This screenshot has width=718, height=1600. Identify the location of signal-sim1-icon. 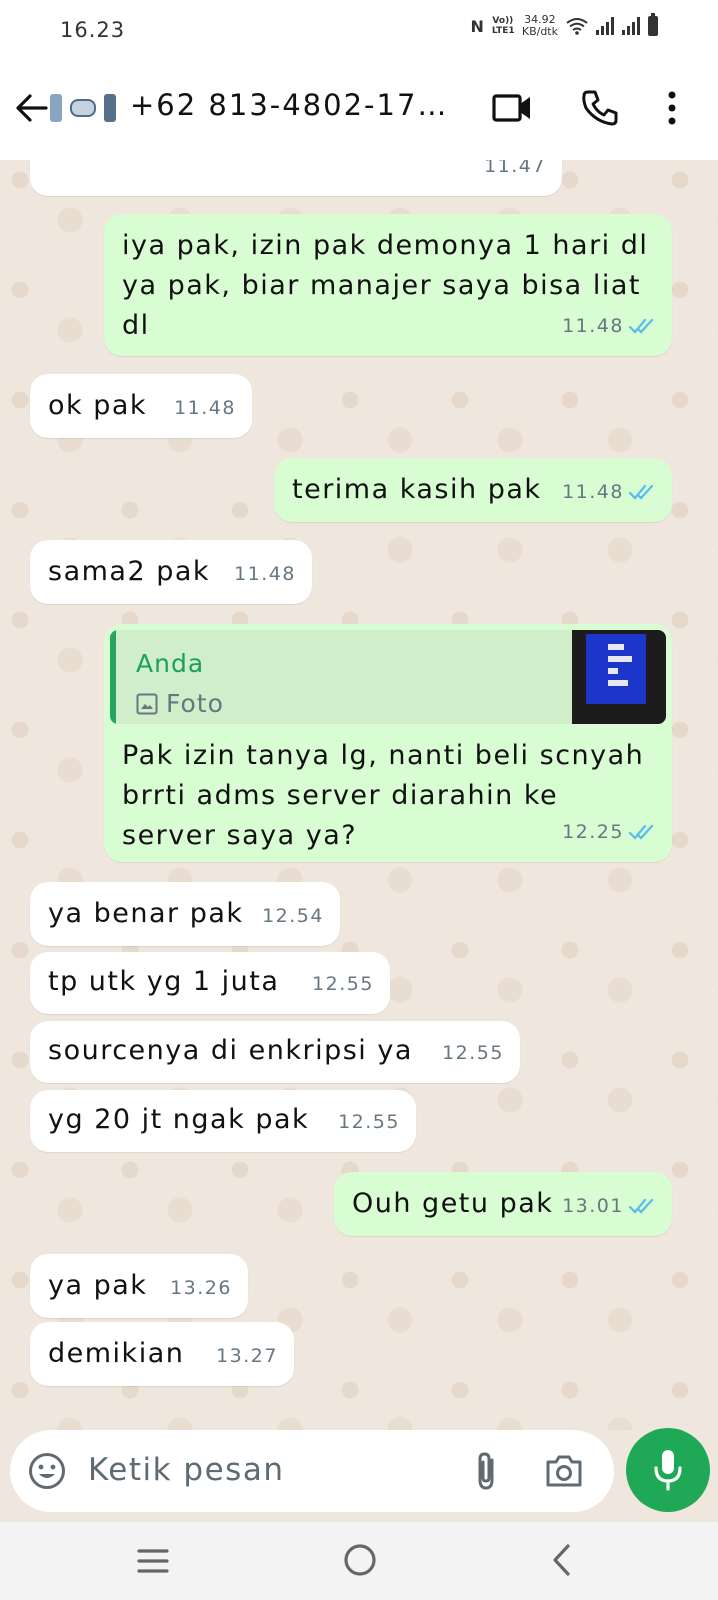
(605, 26).